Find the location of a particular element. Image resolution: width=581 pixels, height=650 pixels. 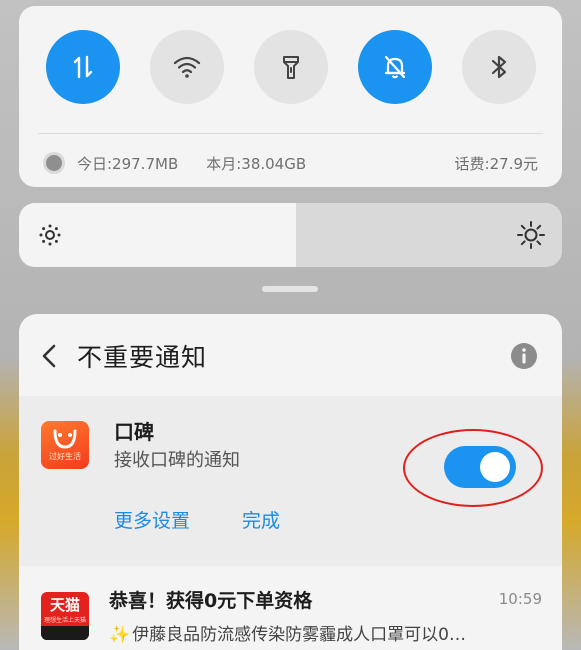

brightness-slider is located at coordinates (290, 235).